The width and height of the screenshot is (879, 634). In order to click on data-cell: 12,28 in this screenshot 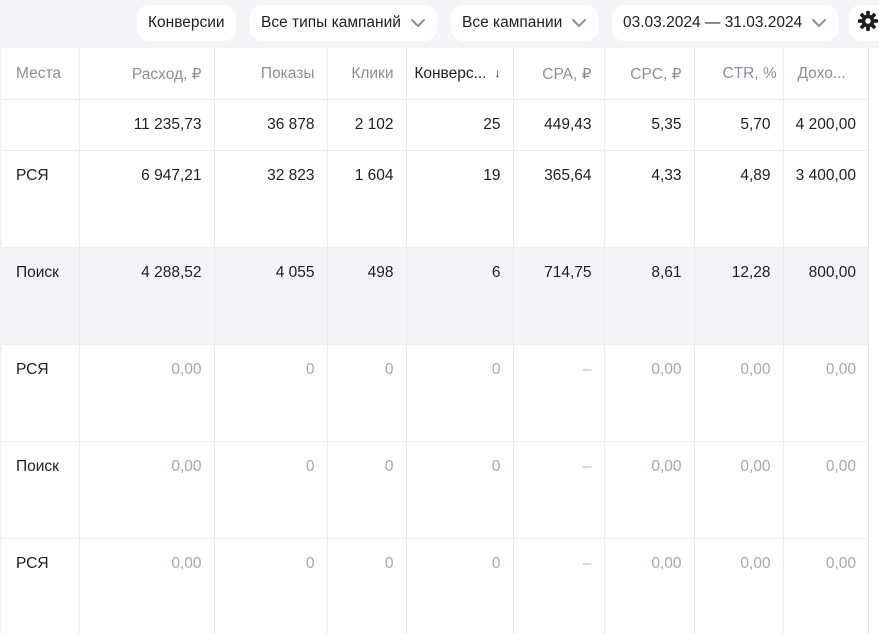, I will do `click(739, 296)`.